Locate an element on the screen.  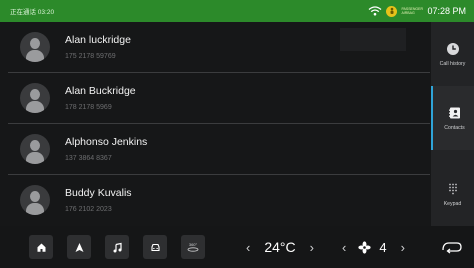
phone-sidebar: Call history Contacts Keypad is located at coordinates (452, 124).